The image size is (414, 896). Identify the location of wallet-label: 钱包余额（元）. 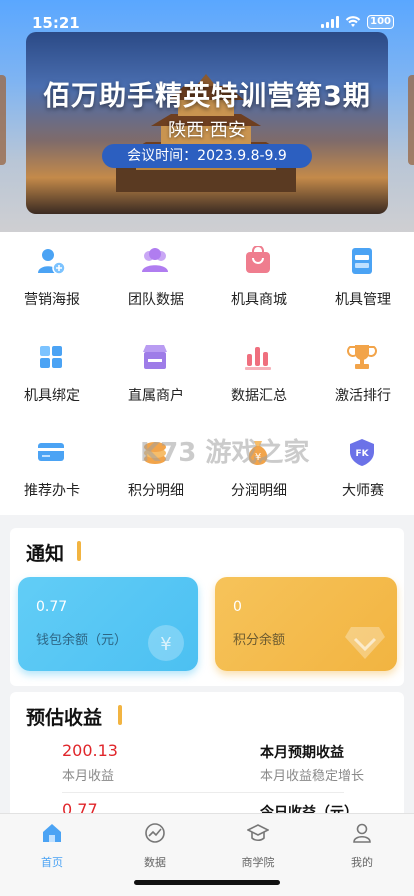
(82, 640).